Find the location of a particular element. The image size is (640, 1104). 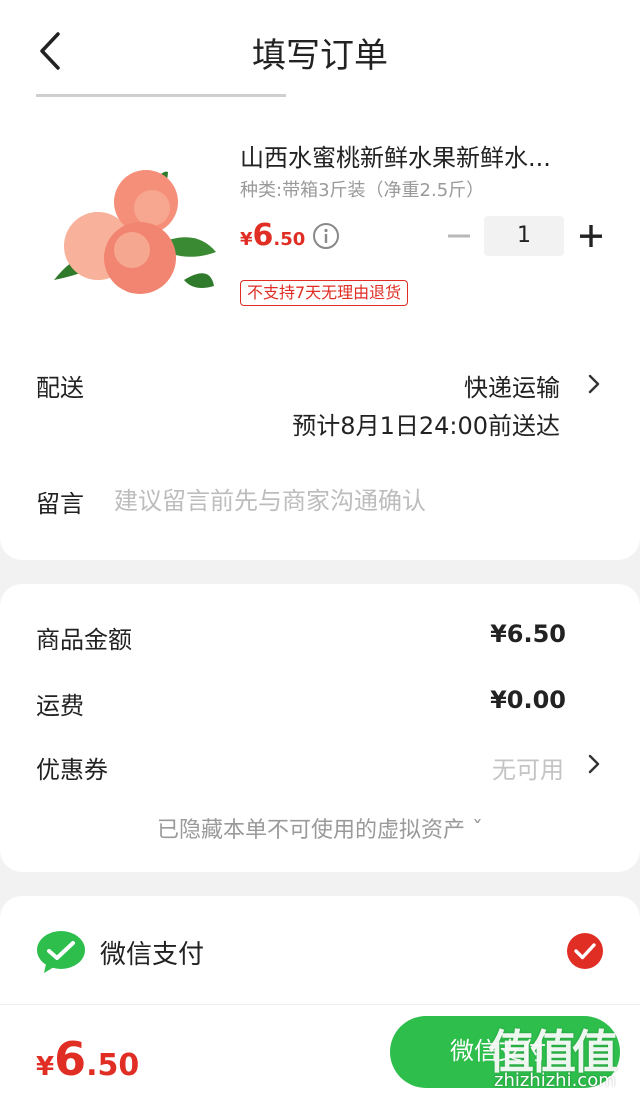

cut-off-previous-line is located at coordinates (161, 95).